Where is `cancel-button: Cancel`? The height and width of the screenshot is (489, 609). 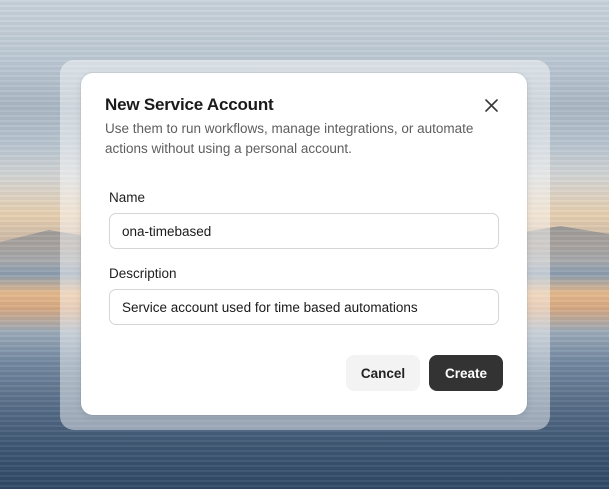
cancel-button: Cancel is located at coordinates (383, 373).